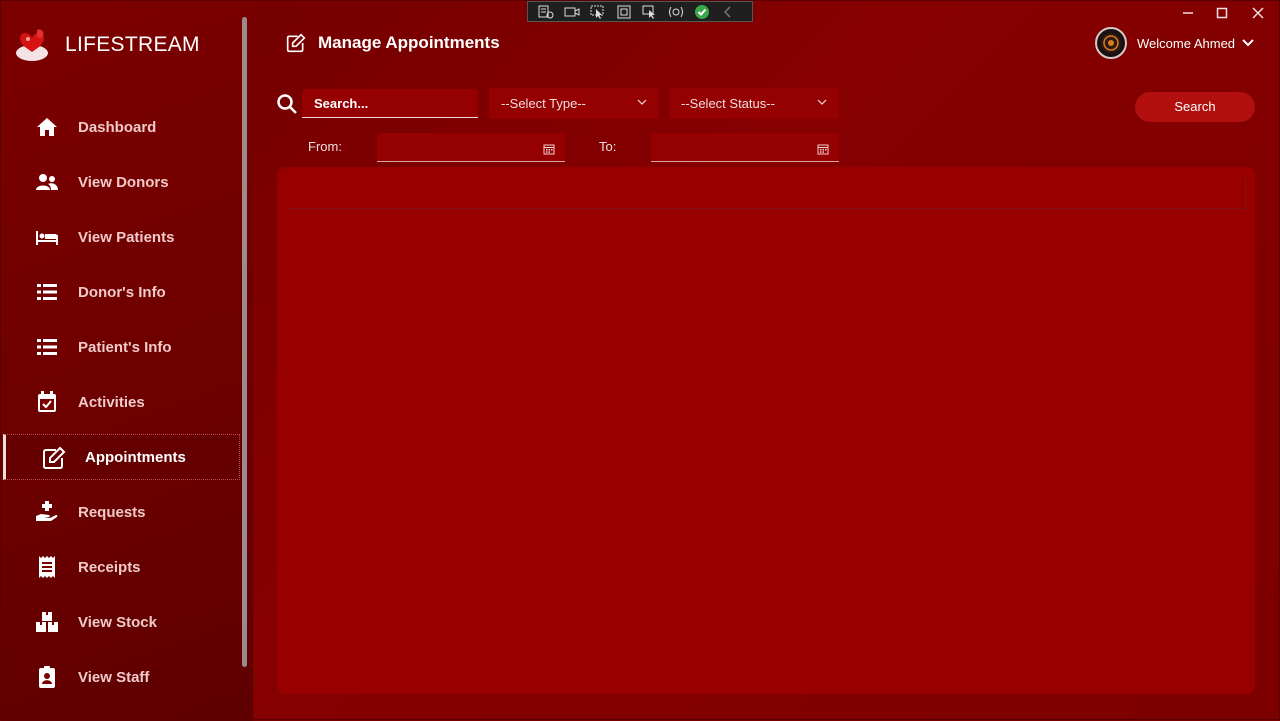 This screenshot has height=721, width=1280. I want to click on type-select-value: --Select Type--, so click(544, 103).